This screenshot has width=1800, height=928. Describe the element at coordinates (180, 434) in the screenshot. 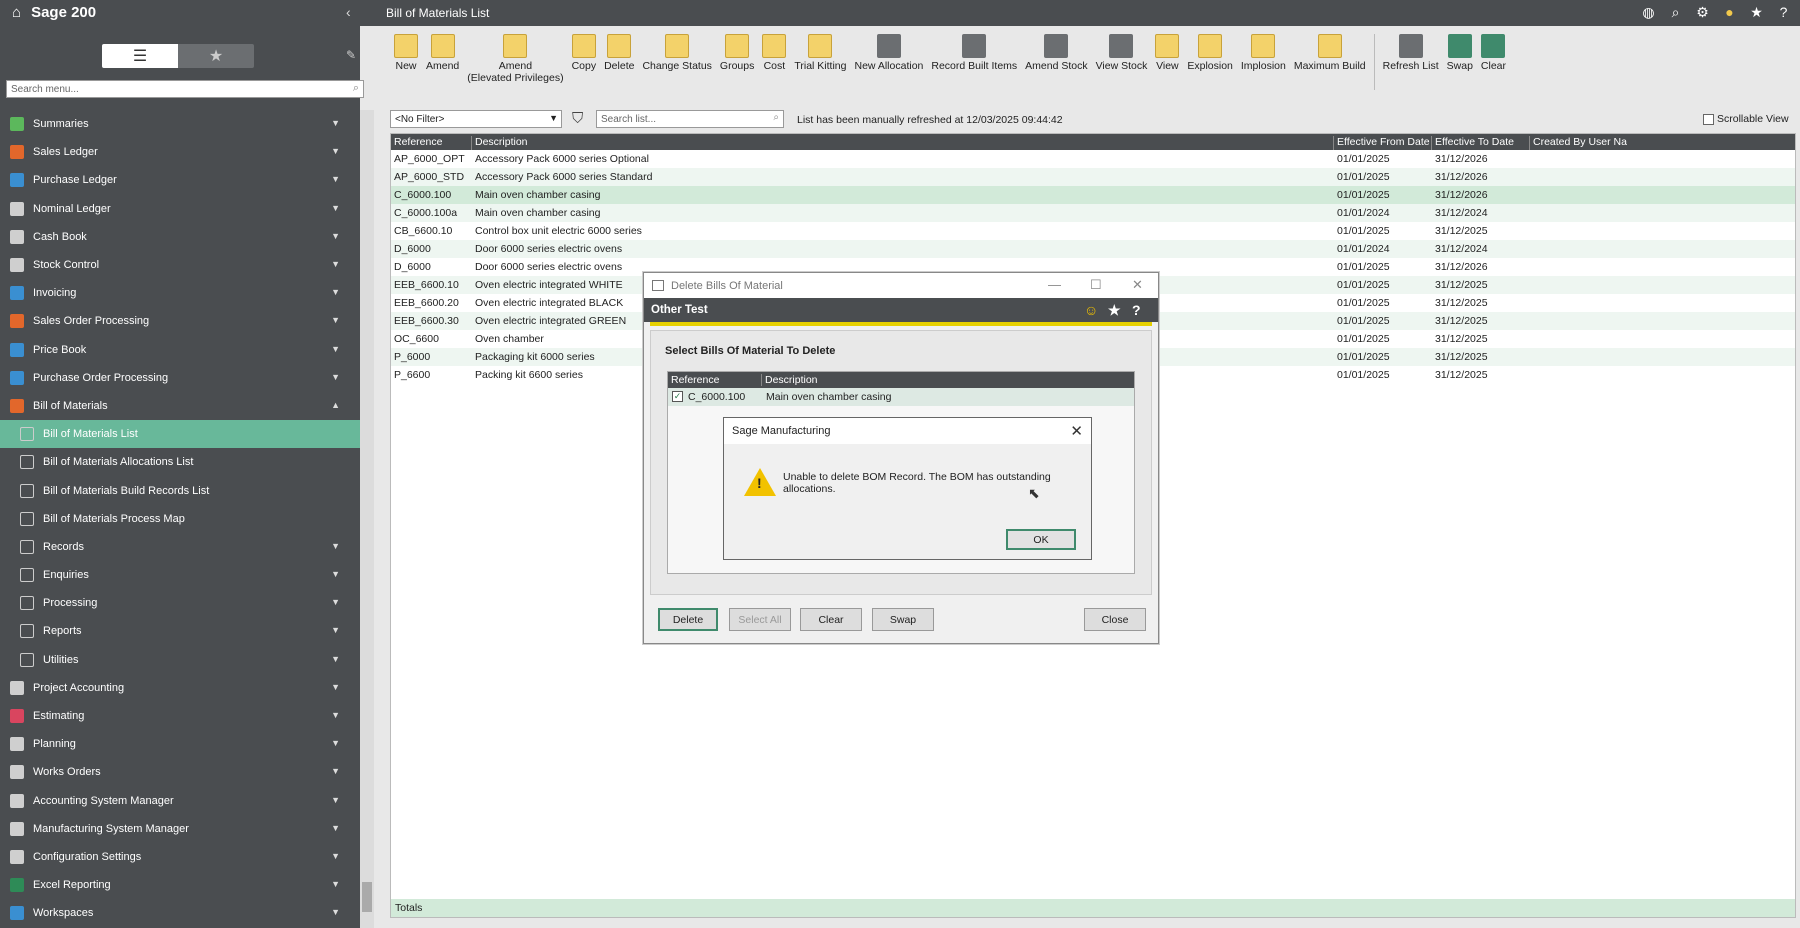

I see `sidebar-item-bill-of-materials-list: Bill of Materials List` at that location.